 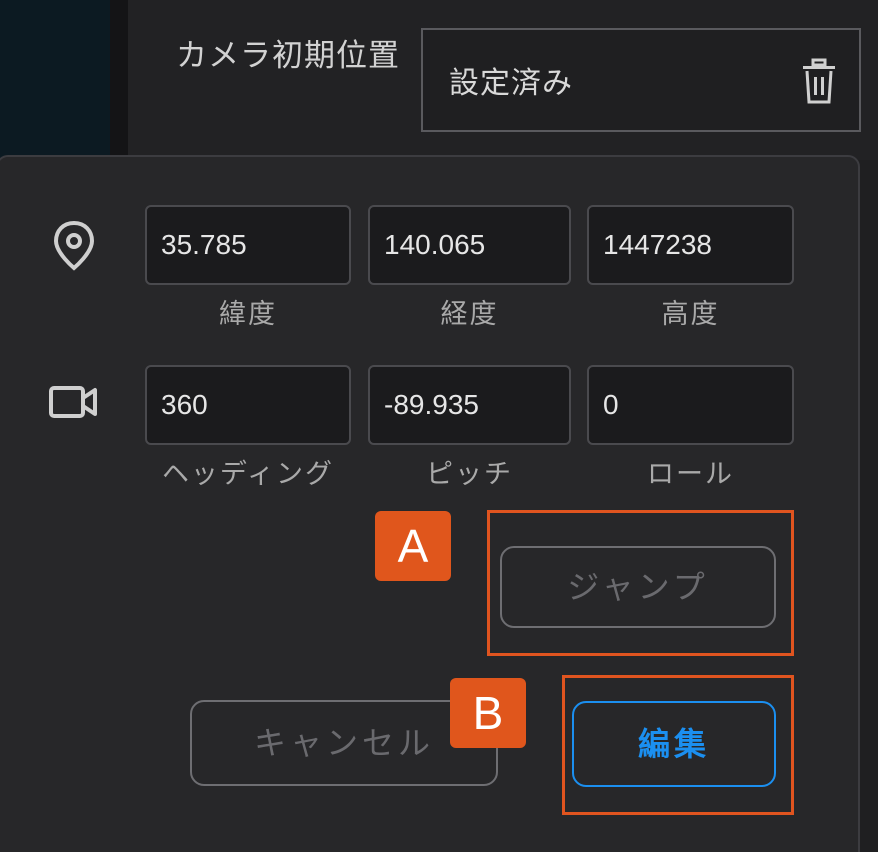 What do you see at coordinates (413, 546) in the screenshot?
I see `annotation-a-marker: A` at bounding box center [413, 546].